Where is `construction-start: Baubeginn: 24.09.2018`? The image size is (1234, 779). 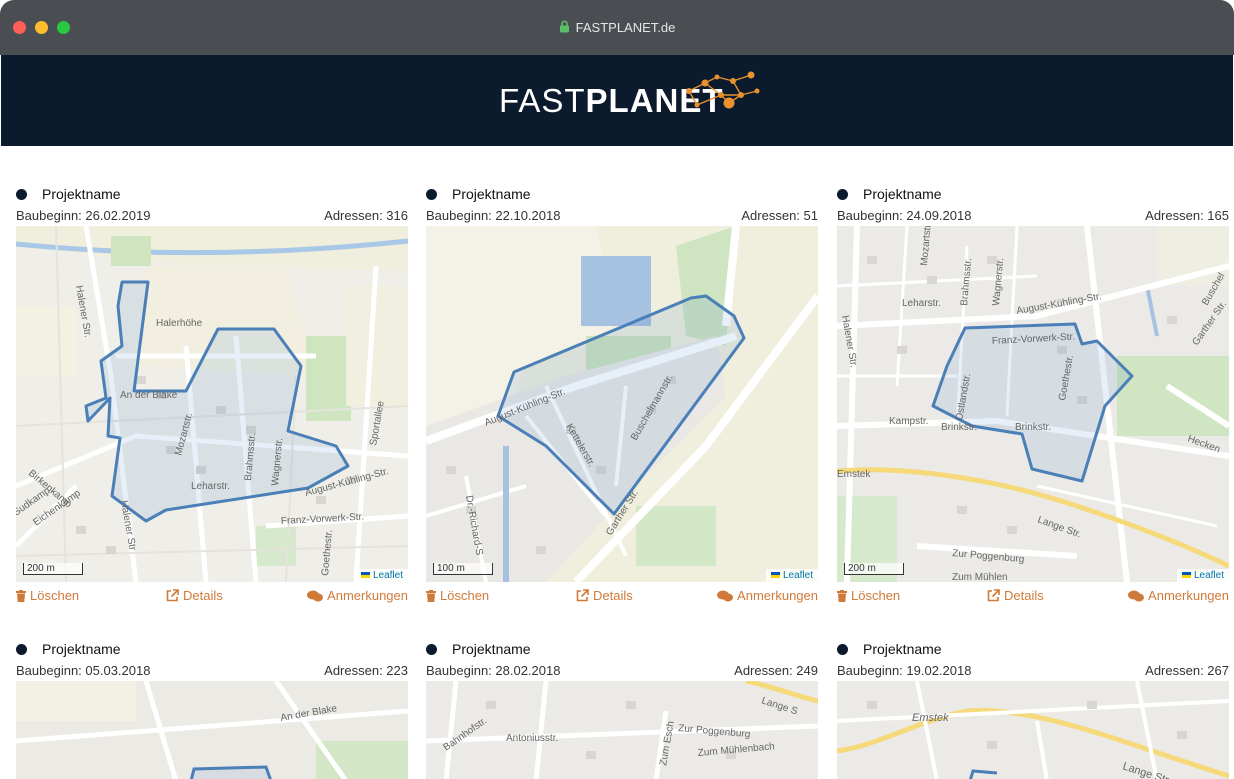
construction-start: Baubeginn: 24.09.2018 is located at coordinates (904, 215).